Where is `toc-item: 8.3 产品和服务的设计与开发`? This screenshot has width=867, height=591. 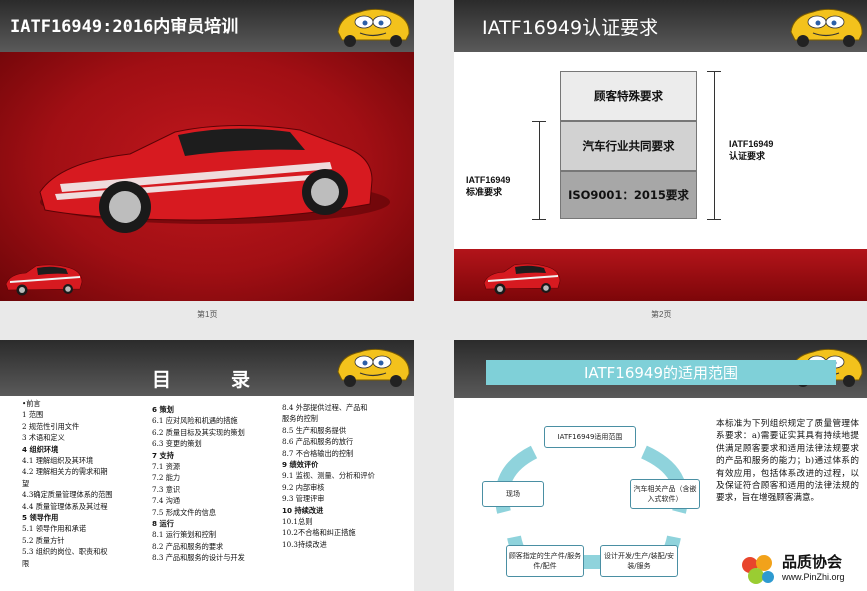
toc-item: 8.3 产品和服务的设计与开发 is located at coordinates (198, 558).